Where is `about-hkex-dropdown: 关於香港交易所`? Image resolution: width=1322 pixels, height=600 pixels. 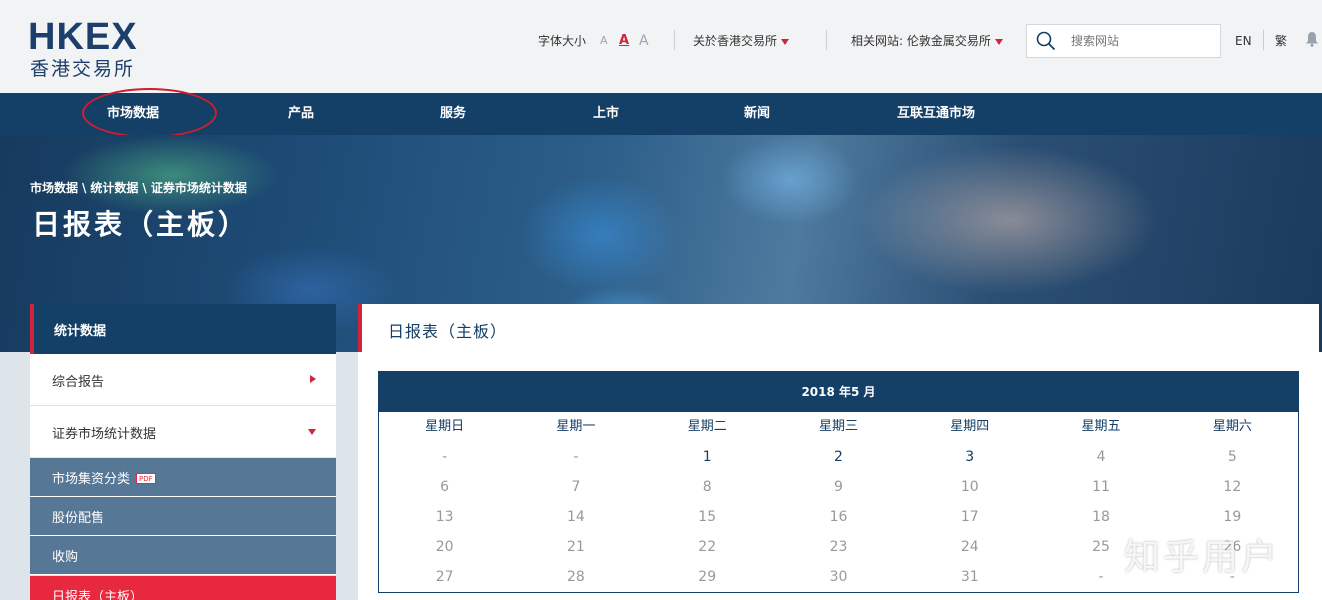
about-hkex-dropdown: 关於香港交易所 is located at coordinates (741, 41).